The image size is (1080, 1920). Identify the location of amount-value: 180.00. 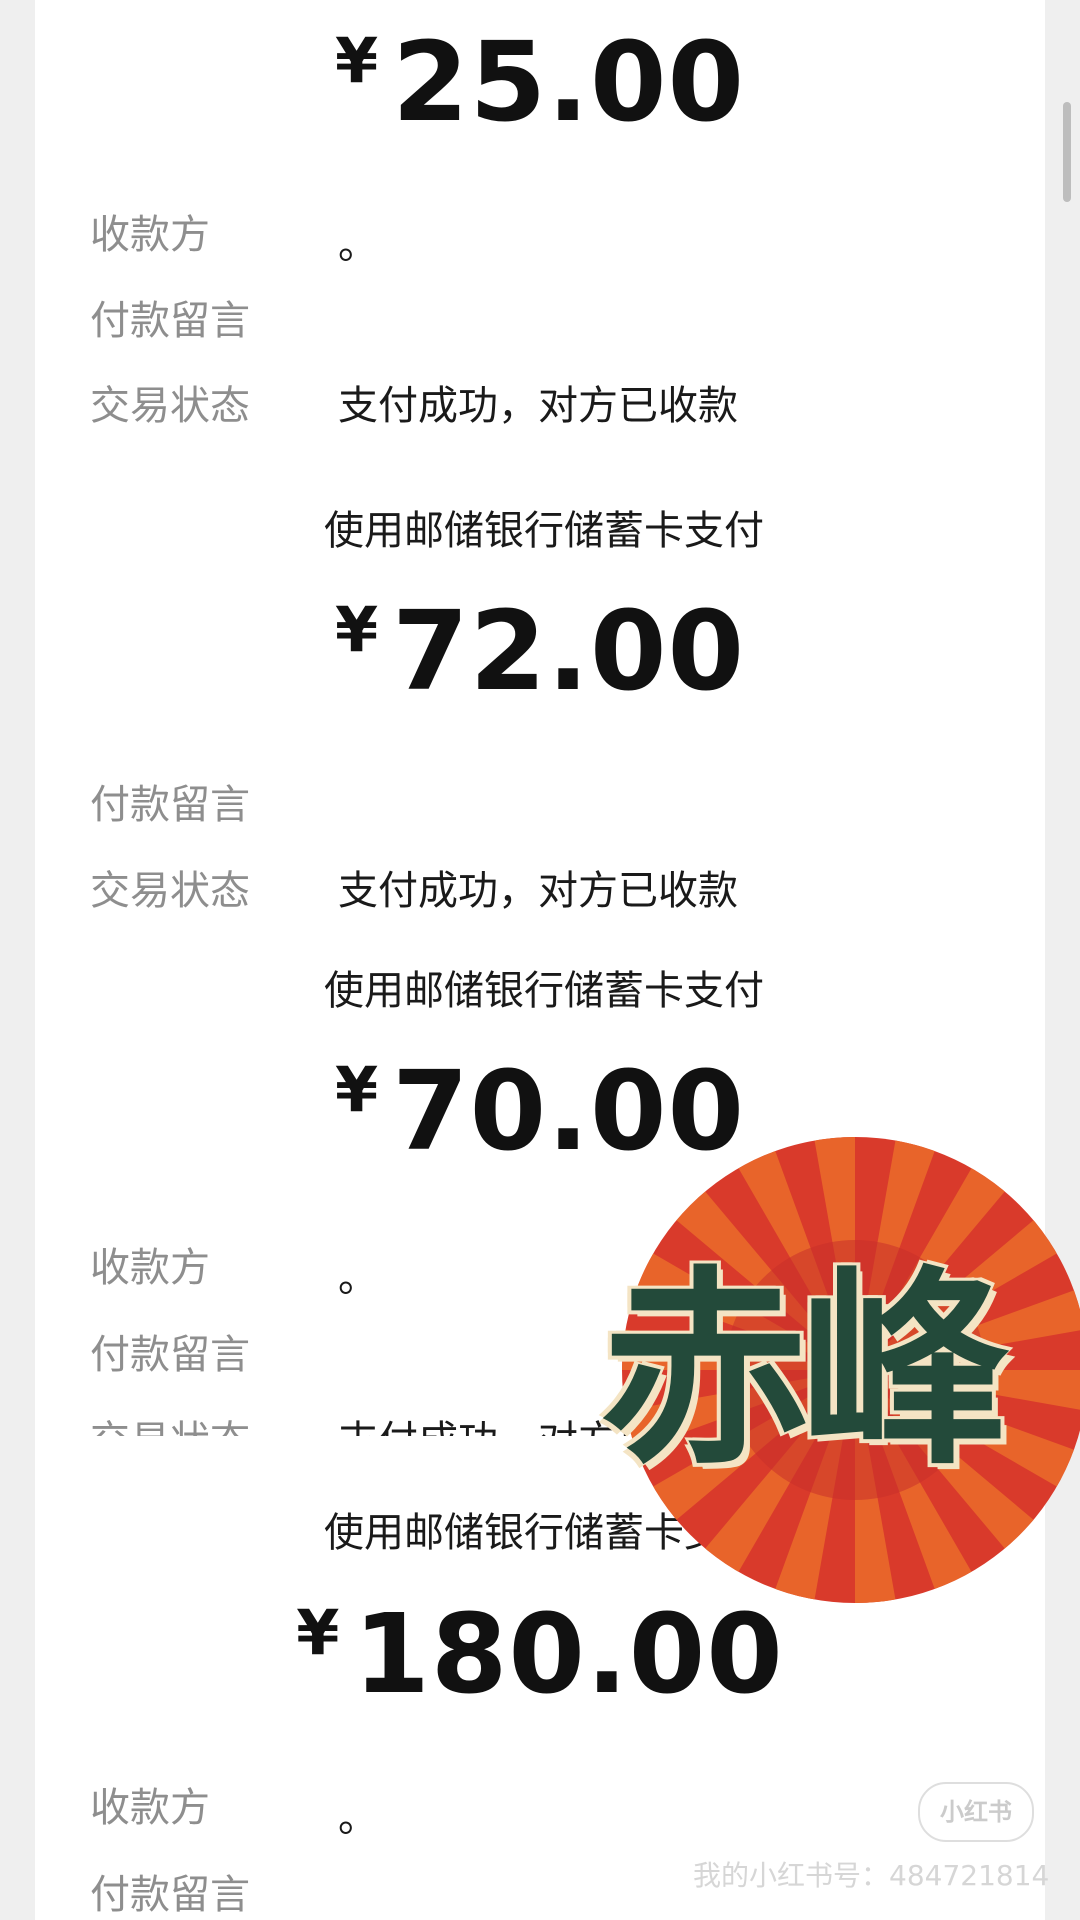
(568, 1654).